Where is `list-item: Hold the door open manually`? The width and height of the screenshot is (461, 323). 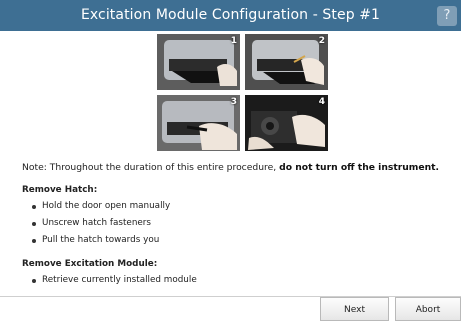 list-item: Hold the door open manually is located at coordinates (101, 206).